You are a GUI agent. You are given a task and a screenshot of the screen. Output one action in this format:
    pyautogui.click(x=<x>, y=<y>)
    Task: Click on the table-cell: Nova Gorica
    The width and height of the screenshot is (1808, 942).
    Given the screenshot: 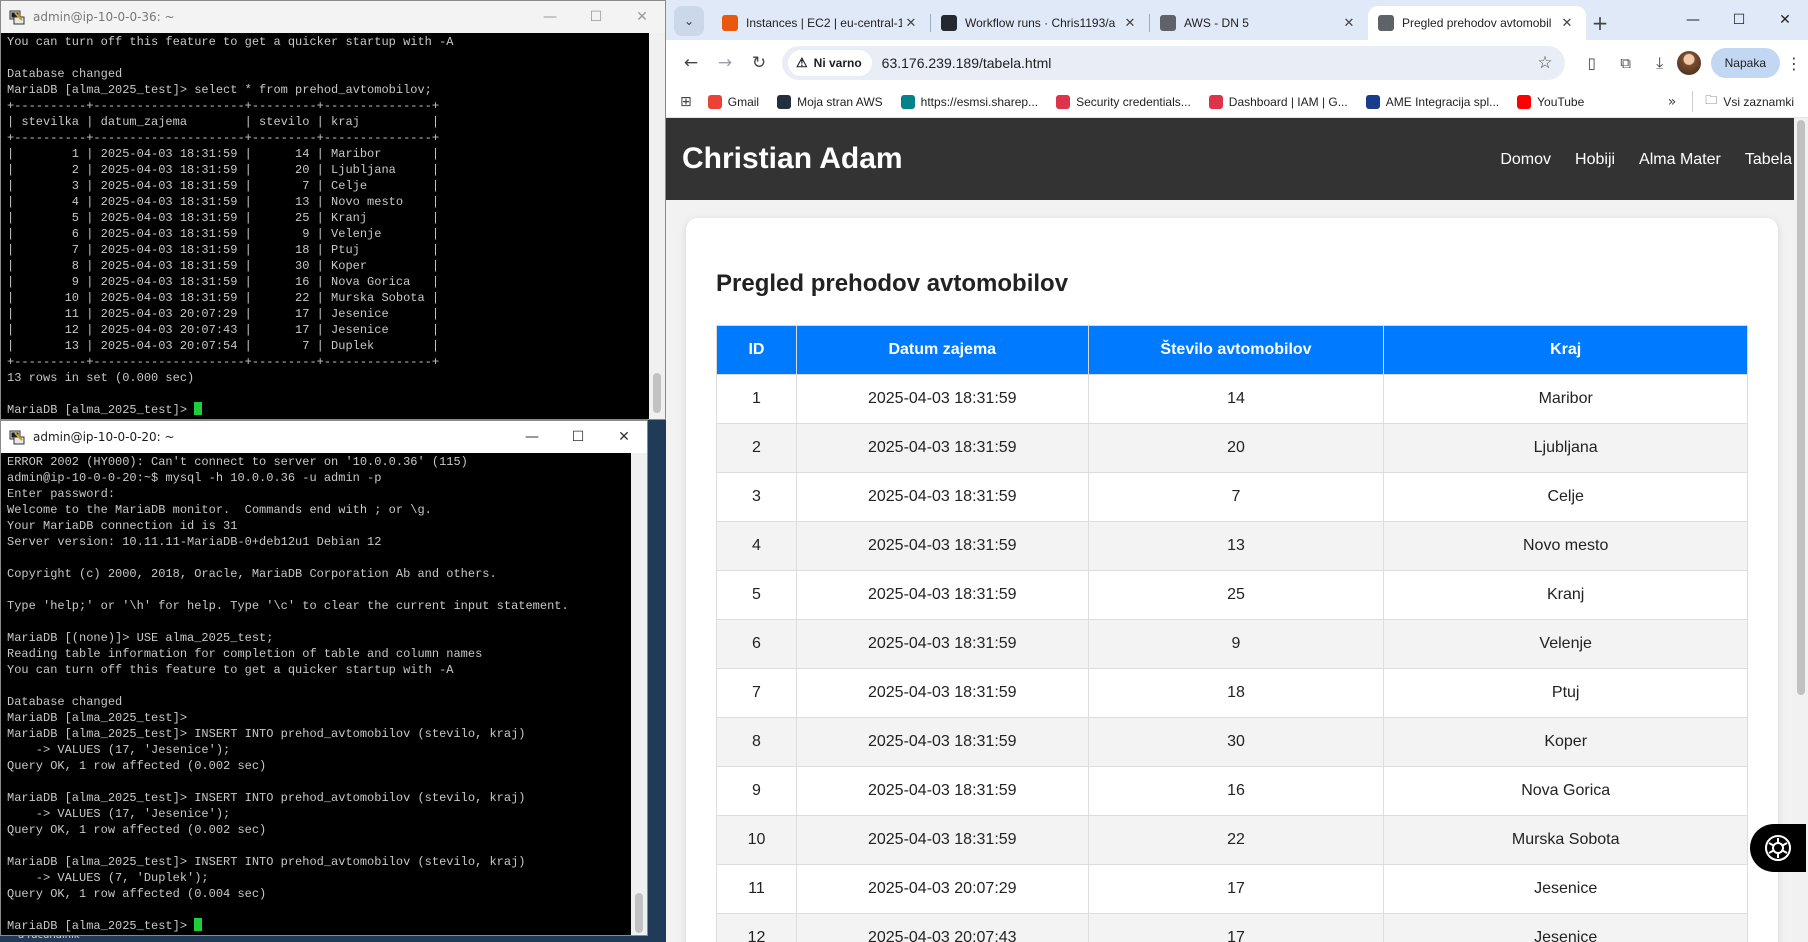 What is the action you would take?
    pyautogui.click(x=1565, y=791)
    